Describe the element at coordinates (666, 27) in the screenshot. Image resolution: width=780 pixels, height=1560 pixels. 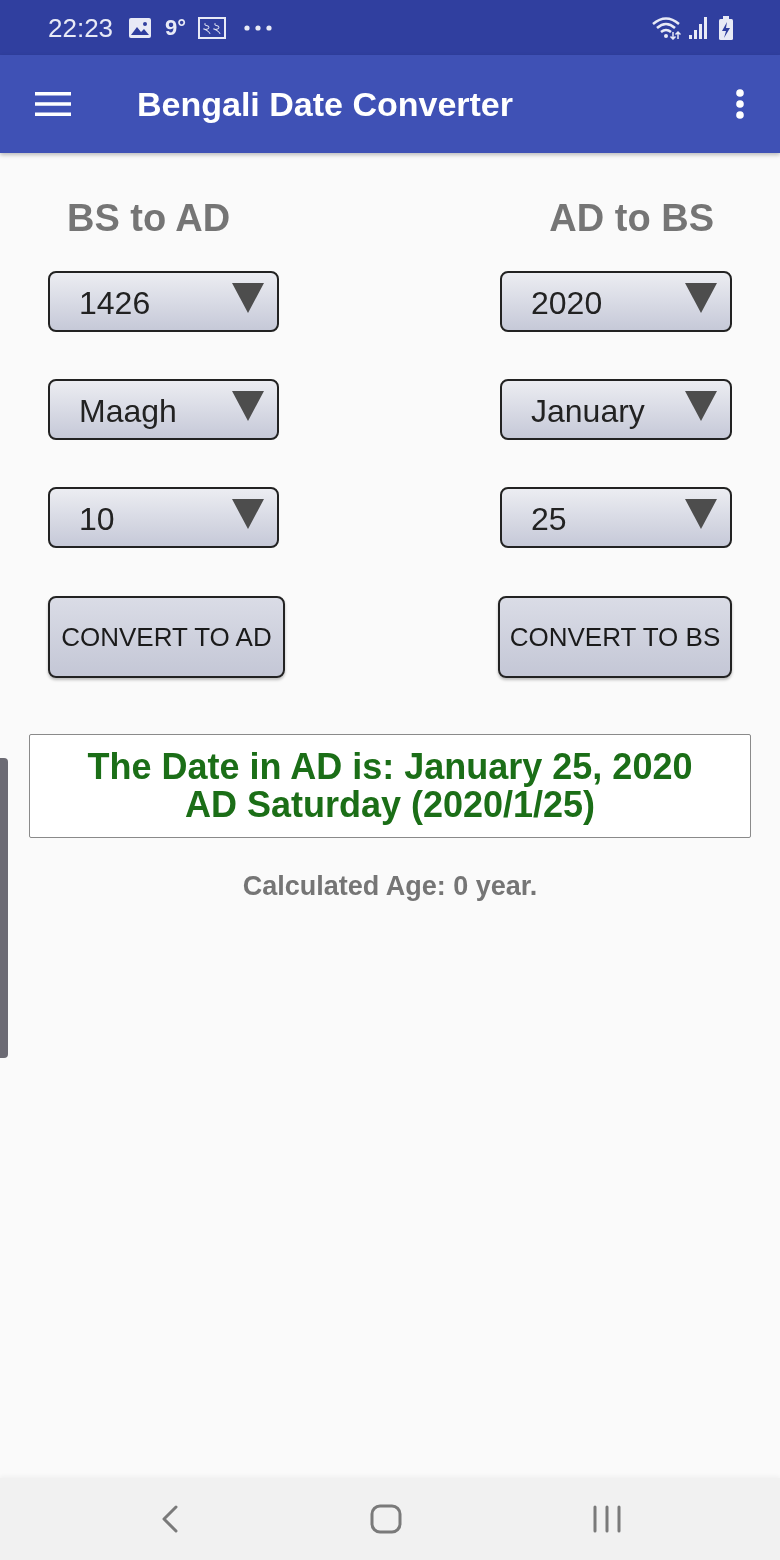
I see `wifi-icon` at that location.